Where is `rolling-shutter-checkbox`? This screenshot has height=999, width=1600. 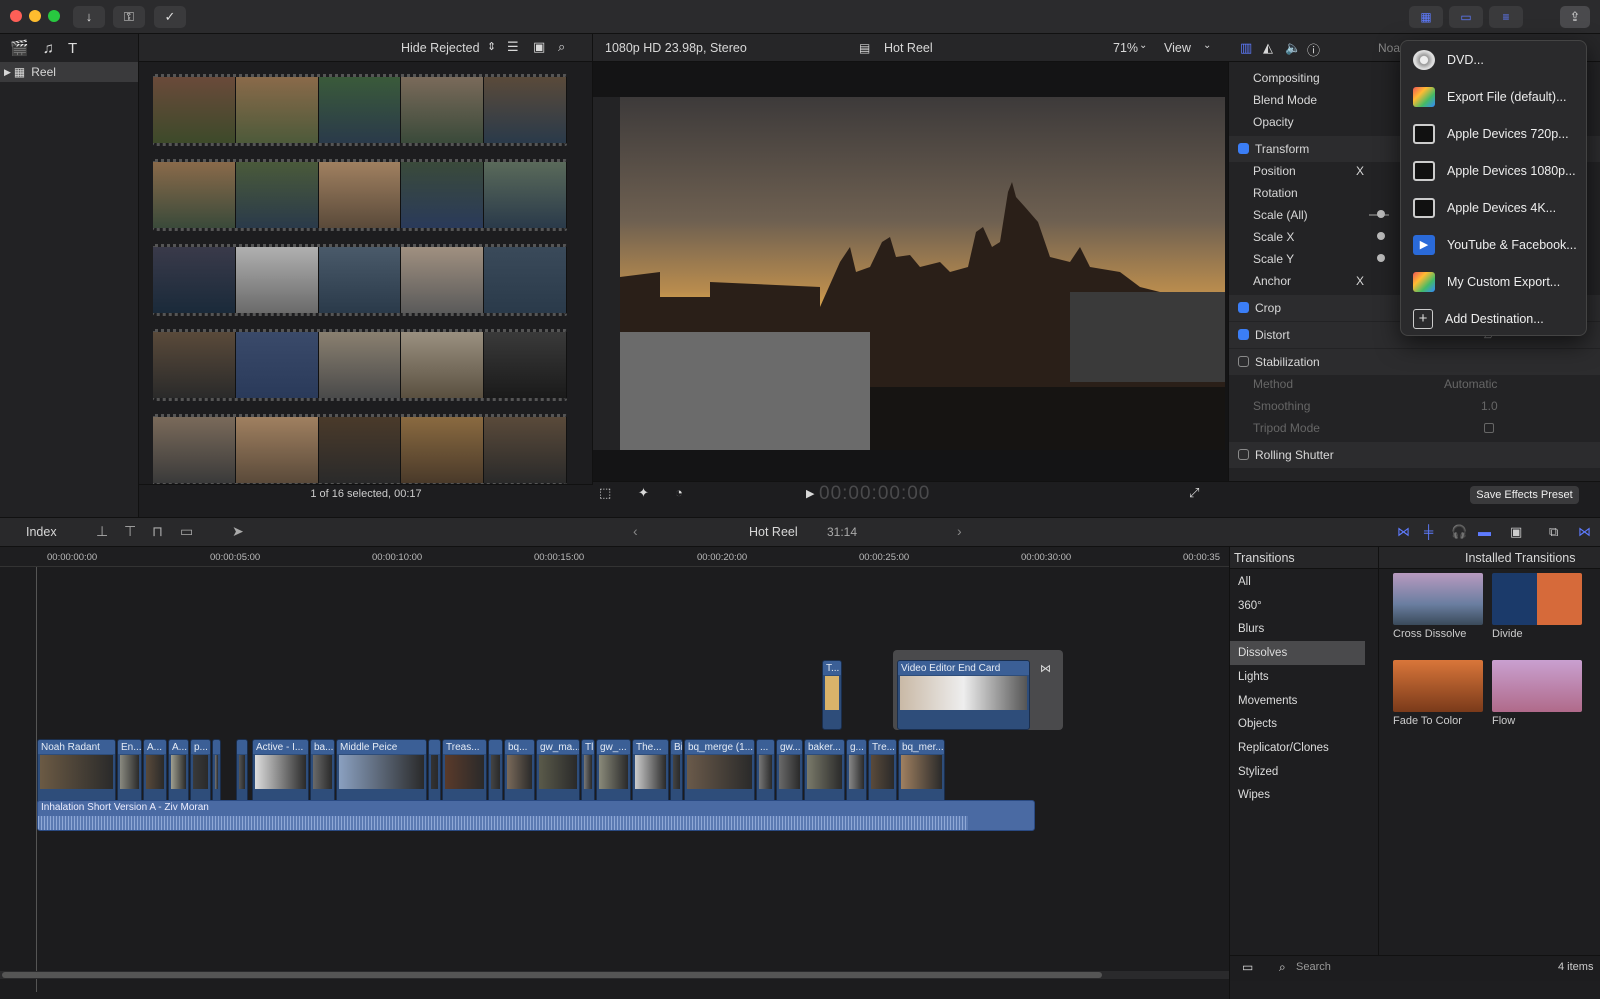 rolling-shutter-checkbox is located at coordinates (1243, 454).